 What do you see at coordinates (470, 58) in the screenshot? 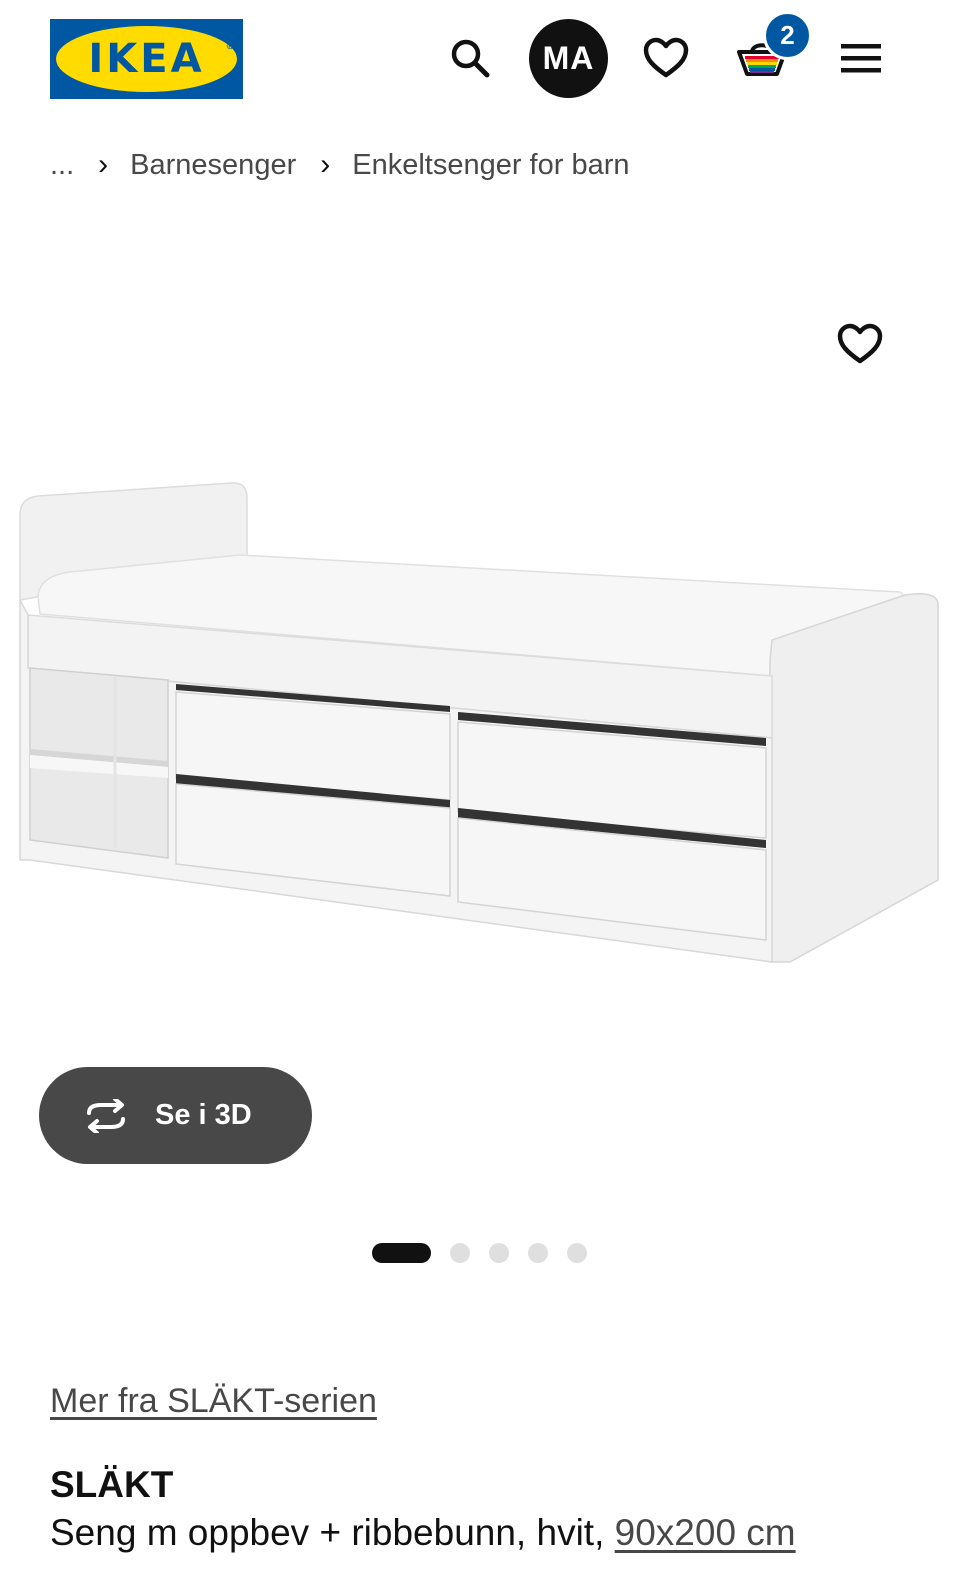
I see `search-icon` at bounding box center [470, 58].